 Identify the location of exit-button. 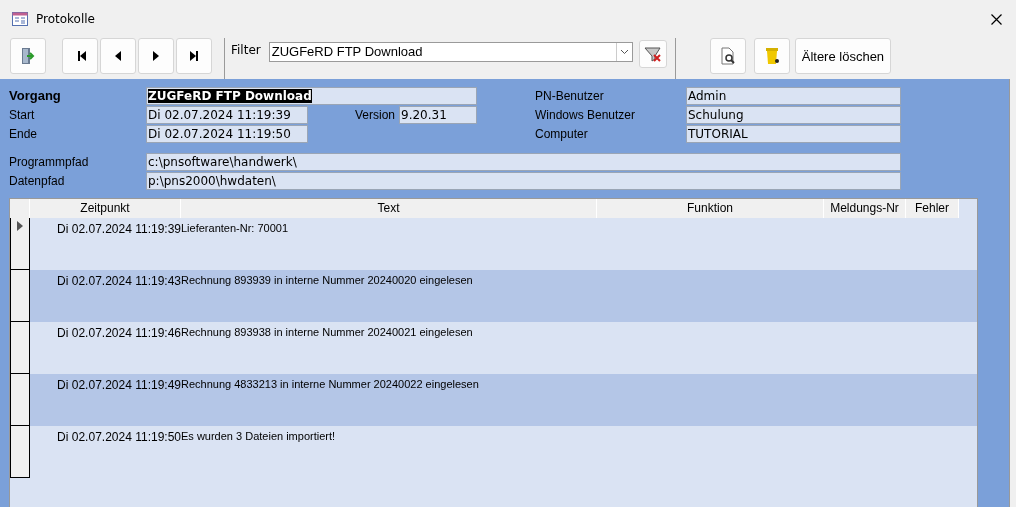
(28, 56).